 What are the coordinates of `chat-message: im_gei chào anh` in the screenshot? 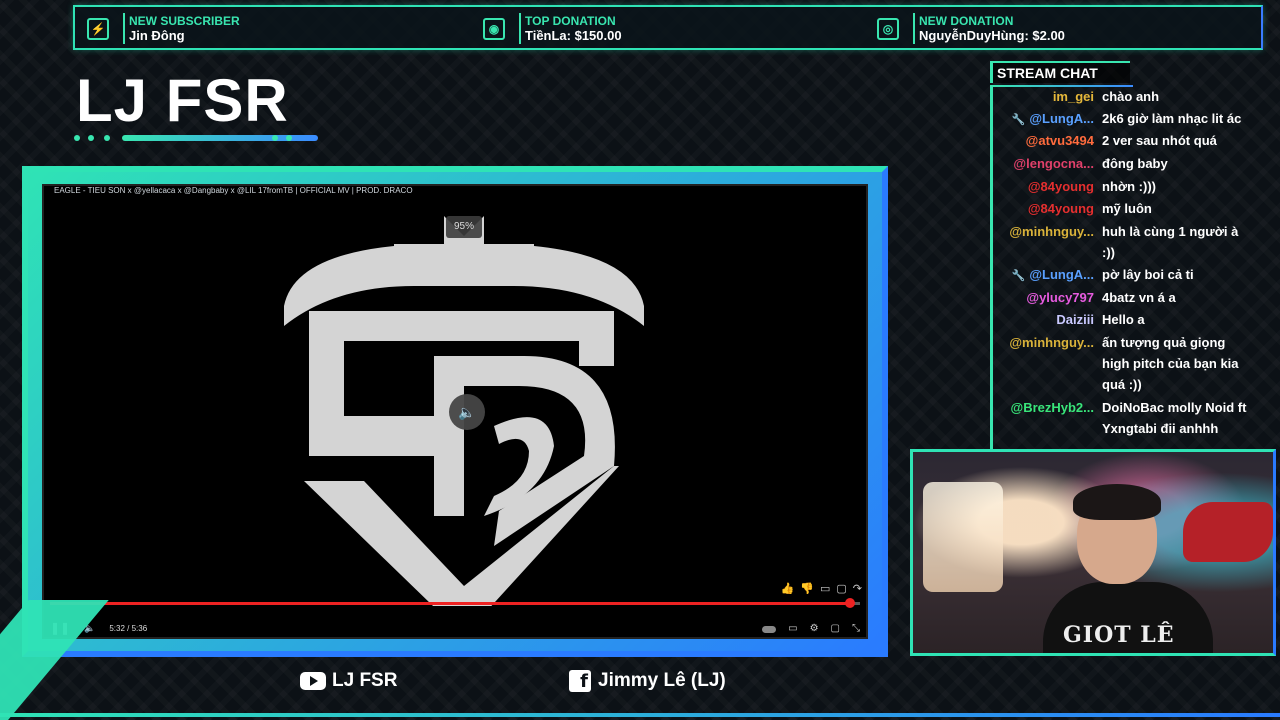 It's located at (1138, 97).